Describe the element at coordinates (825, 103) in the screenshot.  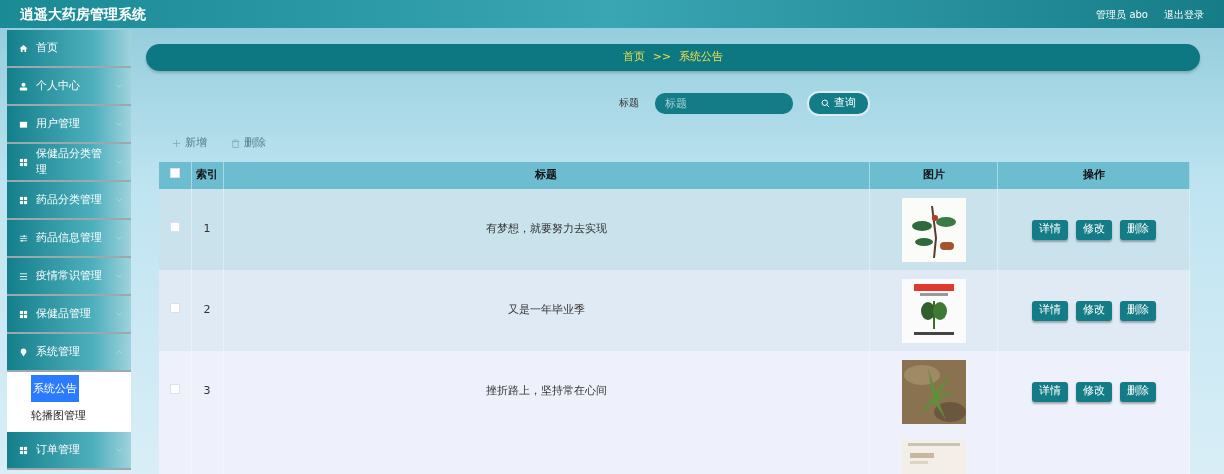
I see `search-icon` at that location.